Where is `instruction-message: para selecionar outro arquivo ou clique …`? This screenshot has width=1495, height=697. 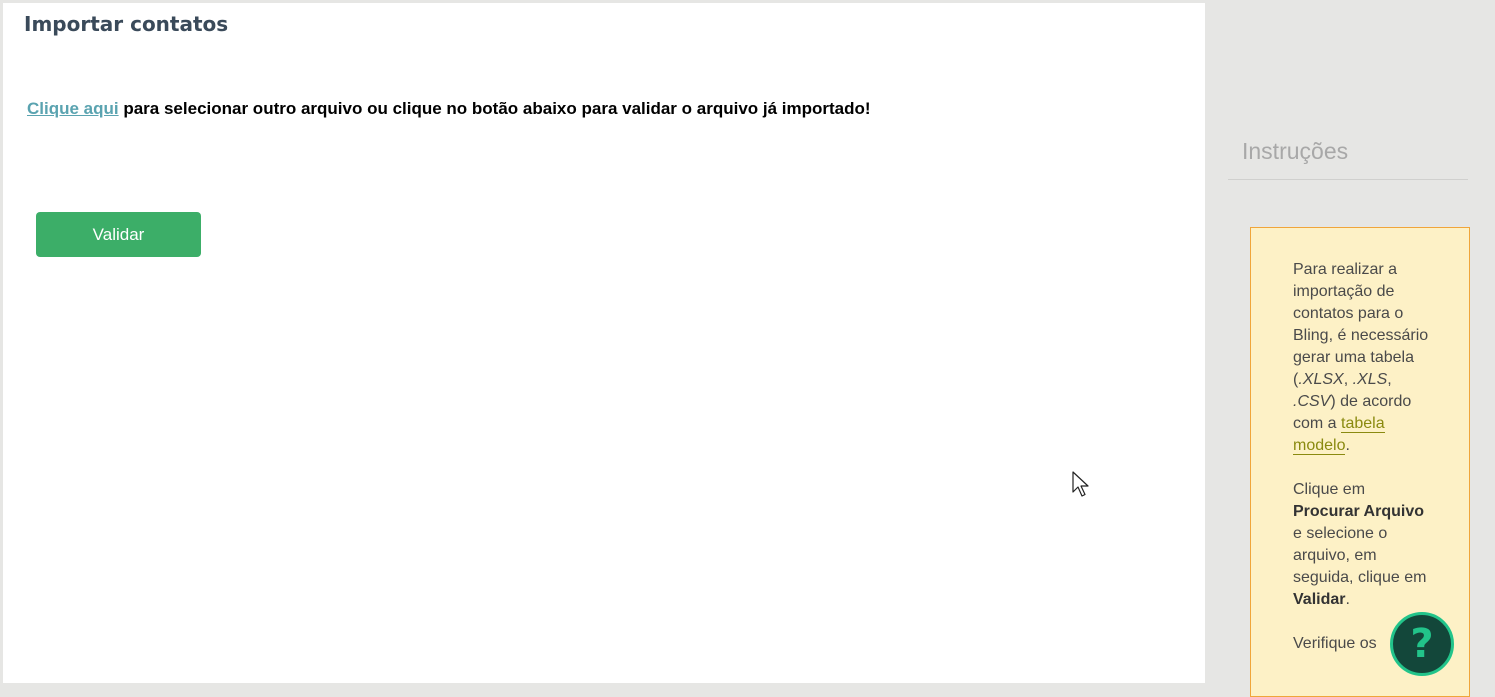
instruction-message: para selecionar outro arquivo ou clique … is located at coordinates (494, 108).